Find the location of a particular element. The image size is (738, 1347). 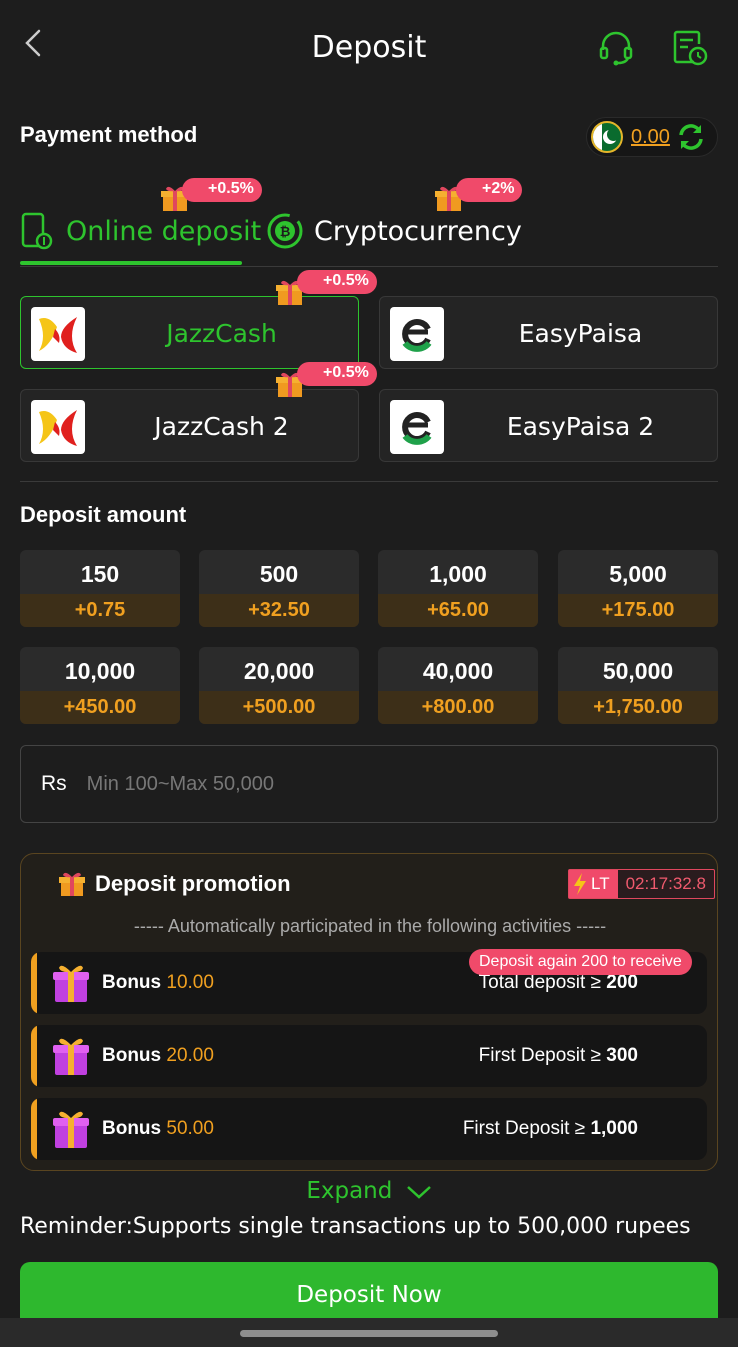

method-jazzcash-2: JazzCash 2 is located at coordinates (189, 425).